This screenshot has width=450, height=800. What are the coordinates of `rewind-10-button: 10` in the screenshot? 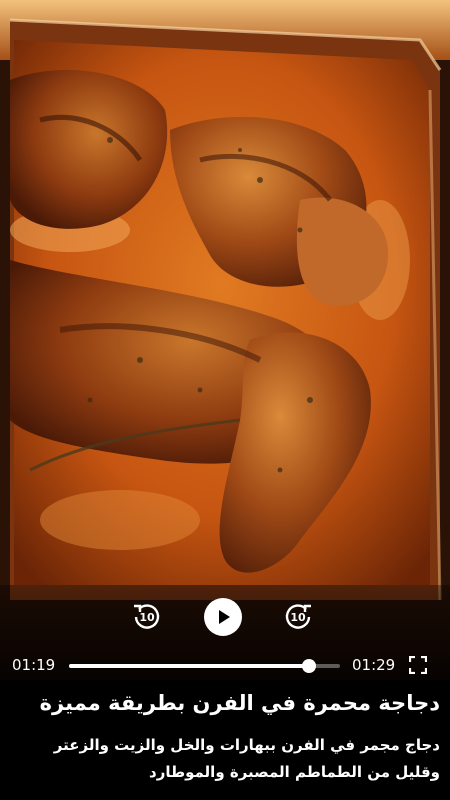 It's located at (147, 617).